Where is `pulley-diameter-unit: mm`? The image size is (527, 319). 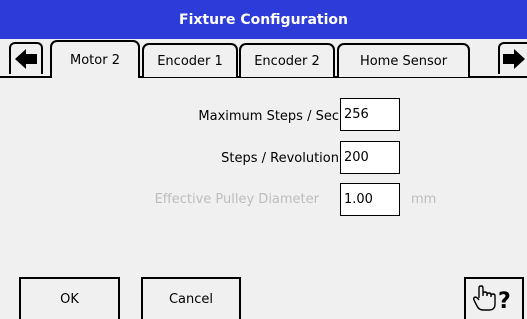
pulley-diameter-unit: mm is located at coordinates (424, 199).